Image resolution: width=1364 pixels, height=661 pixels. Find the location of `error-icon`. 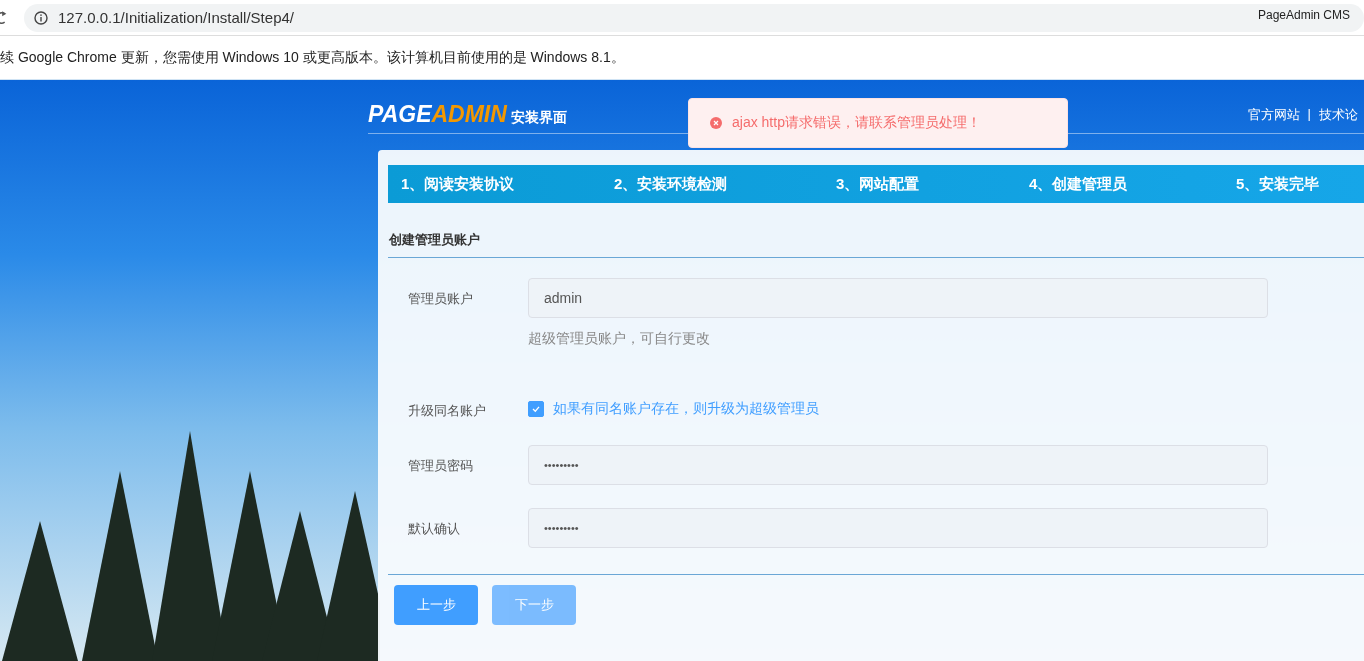

error-icon is located at coordinates (716, 123).